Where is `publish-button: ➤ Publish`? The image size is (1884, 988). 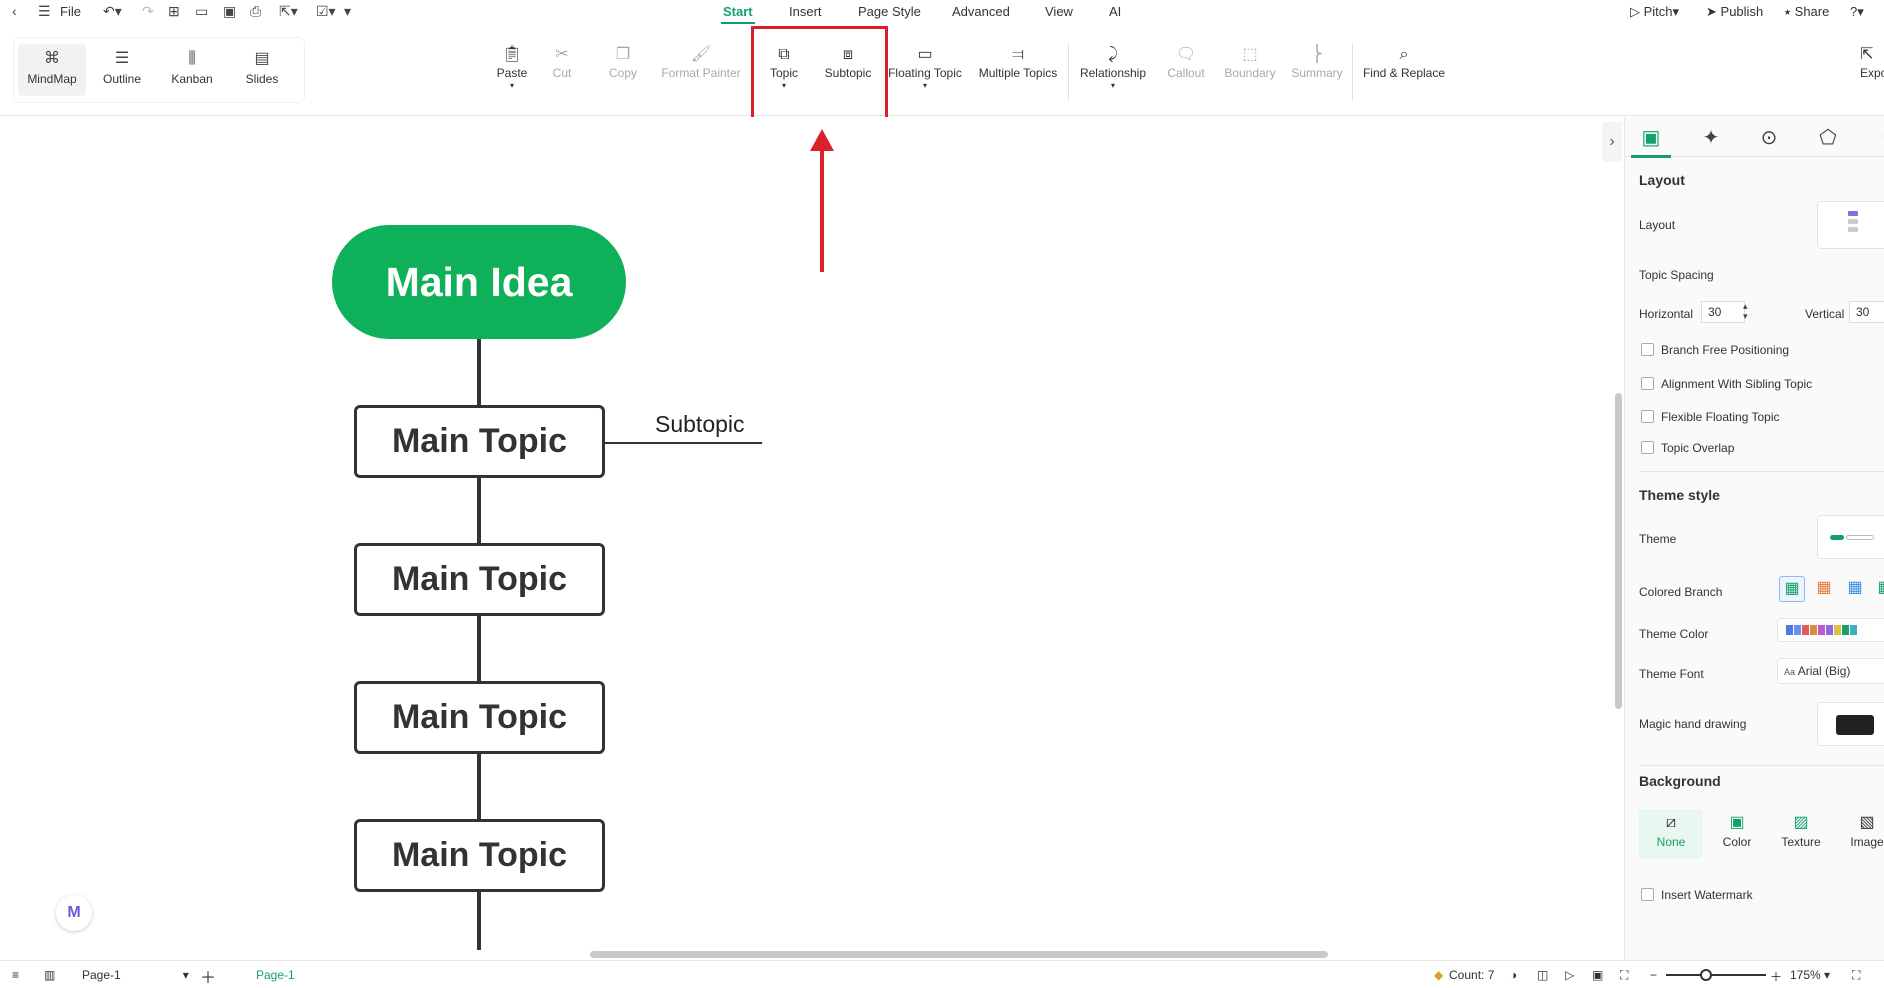
publish-button: ➤ Publish is located at coordinates (1734, 12).